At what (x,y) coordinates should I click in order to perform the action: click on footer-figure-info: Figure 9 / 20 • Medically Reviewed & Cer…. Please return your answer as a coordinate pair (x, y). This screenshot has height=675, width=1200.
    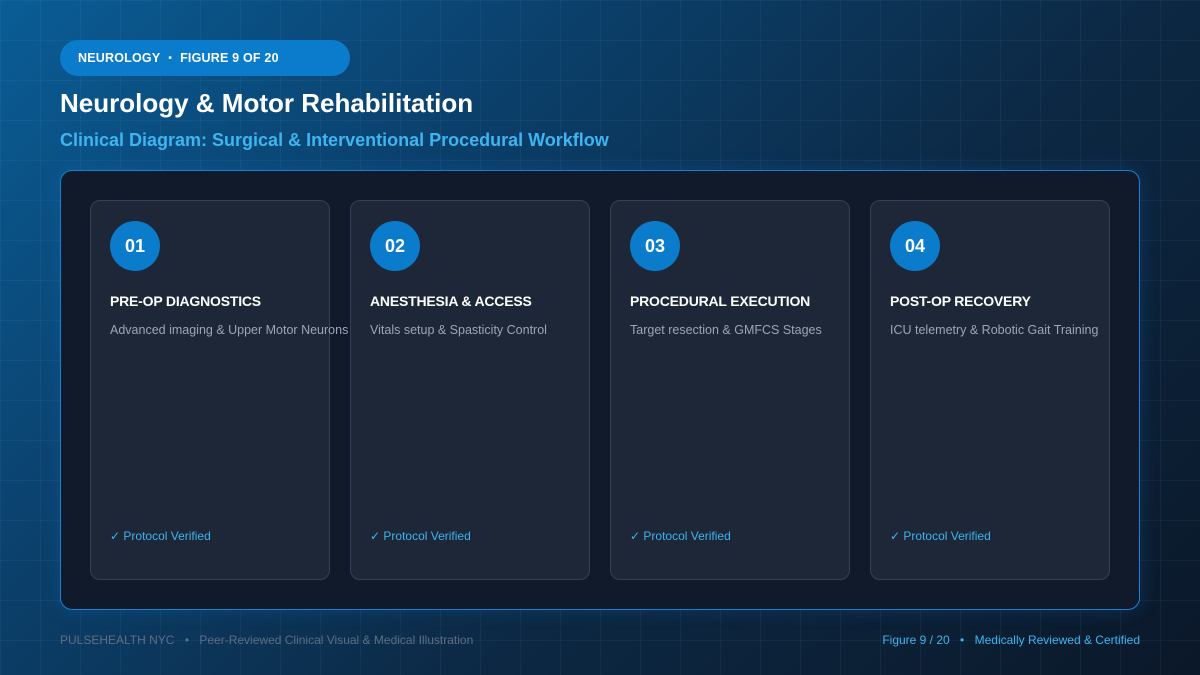
    Looking at the image, I should click on (1011, 640).